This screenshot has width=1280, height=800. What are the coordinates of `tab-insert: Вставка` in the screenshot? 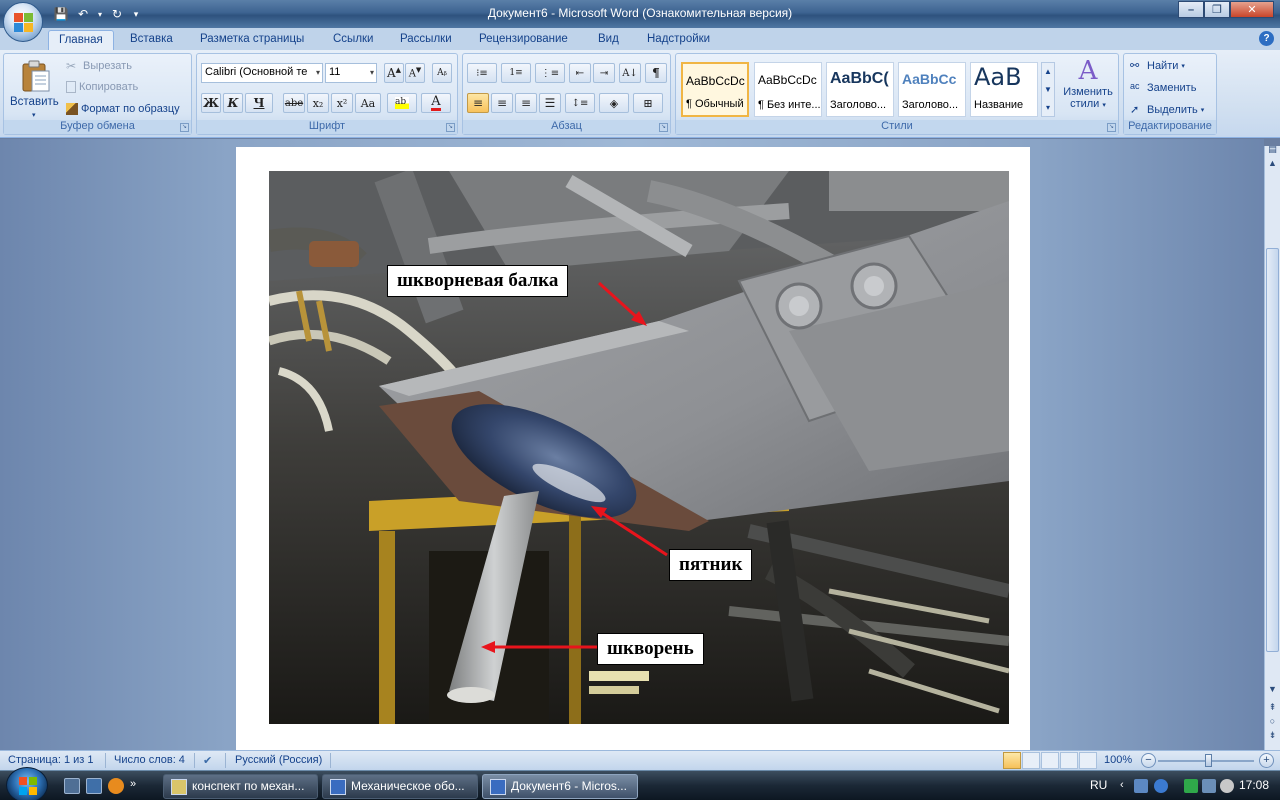 It's located at (151, 40).